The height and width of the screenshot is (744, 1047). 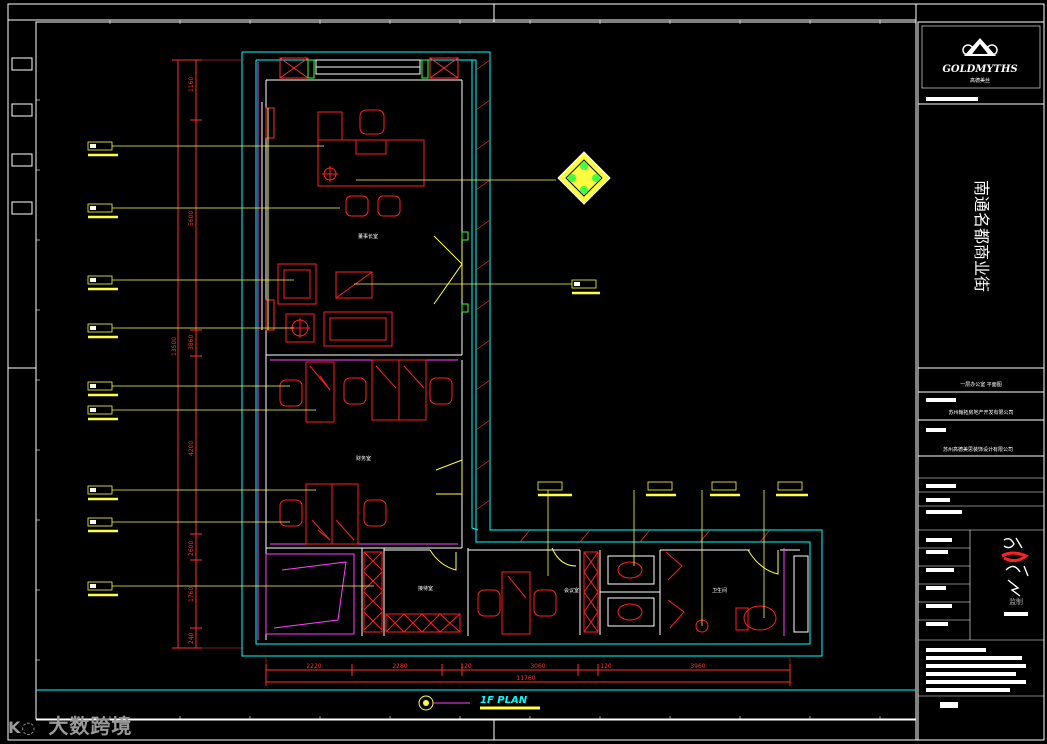 I want to click on room-label-restroom: 卫生间, so click(x=719, y=590).